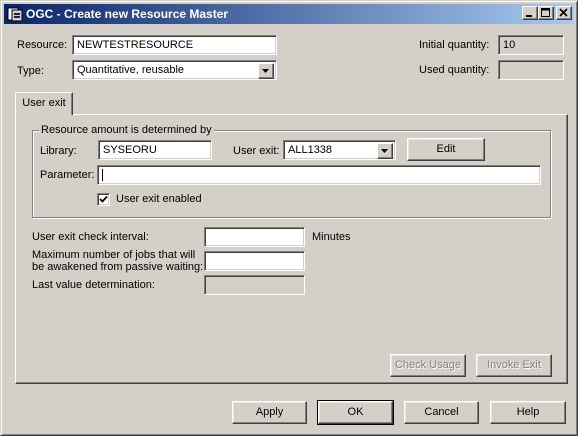 This screenshot has height=436, width=578. What do you see at coordinates (454, 70) in the screenshot?
I see `used-quantity-label: Used quantity:` at bounding box center [454, 70].